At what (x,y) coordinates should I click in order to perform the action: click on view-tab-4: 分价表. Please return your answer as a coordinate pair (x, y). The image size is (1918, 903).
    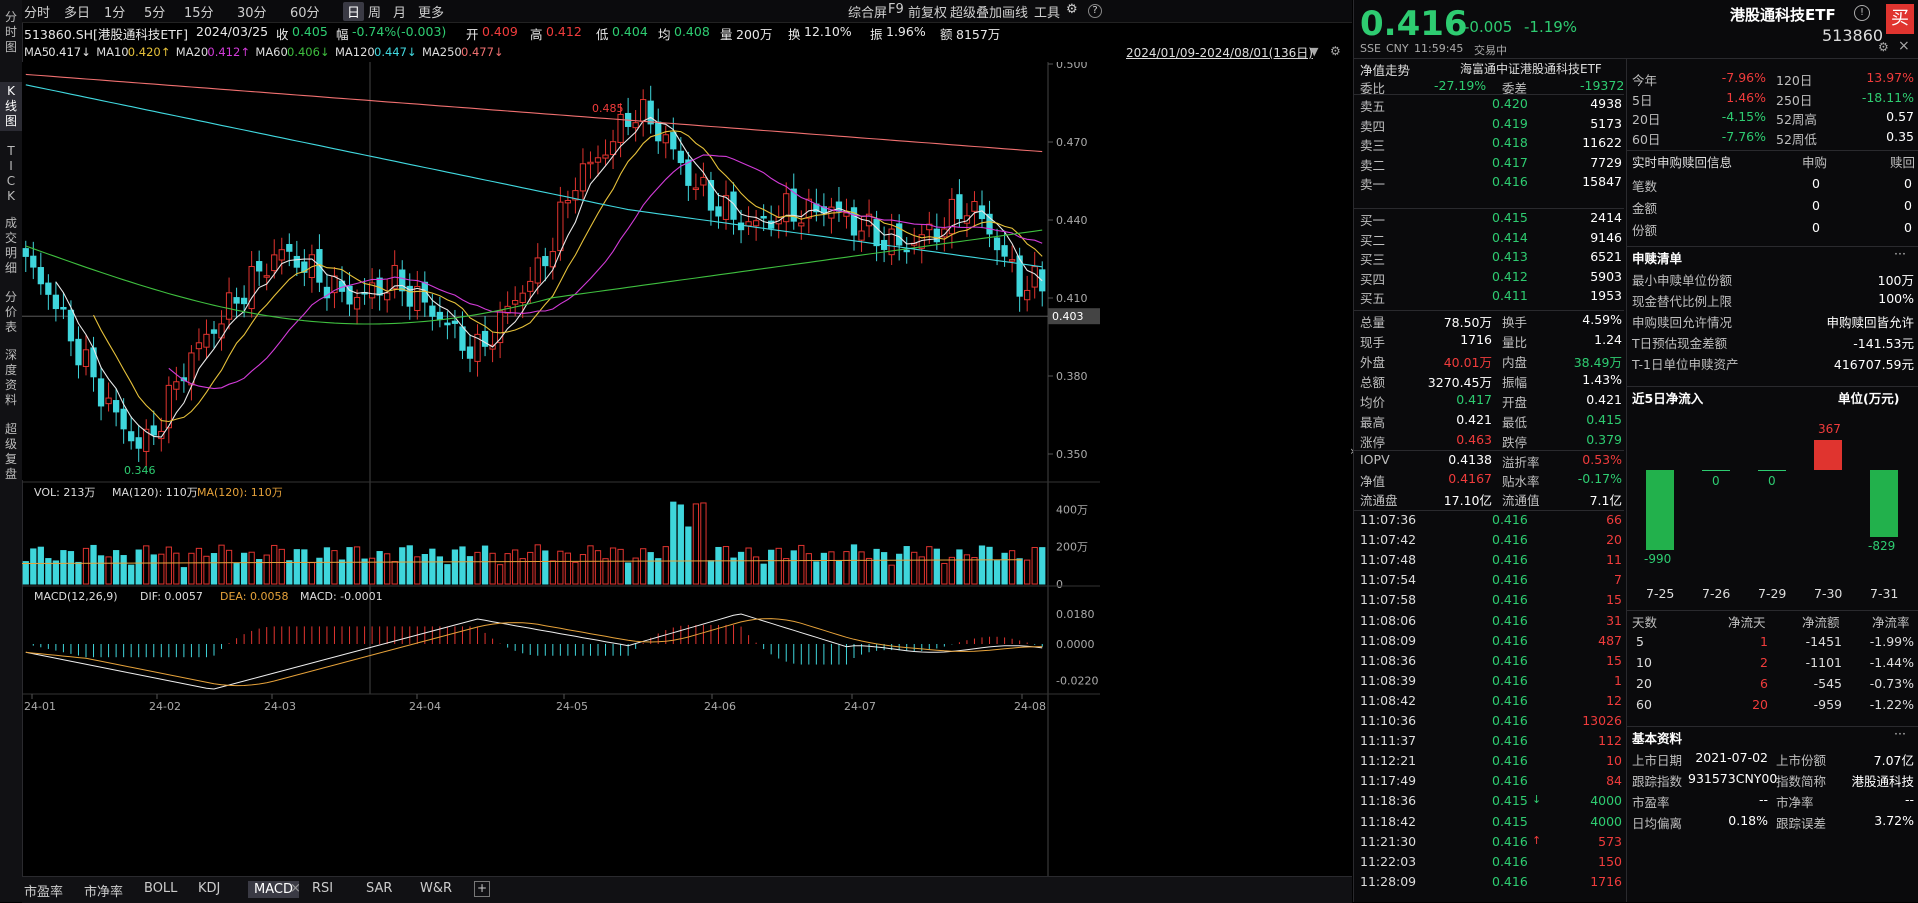
    Looking at the image, I should click on (11, 312).